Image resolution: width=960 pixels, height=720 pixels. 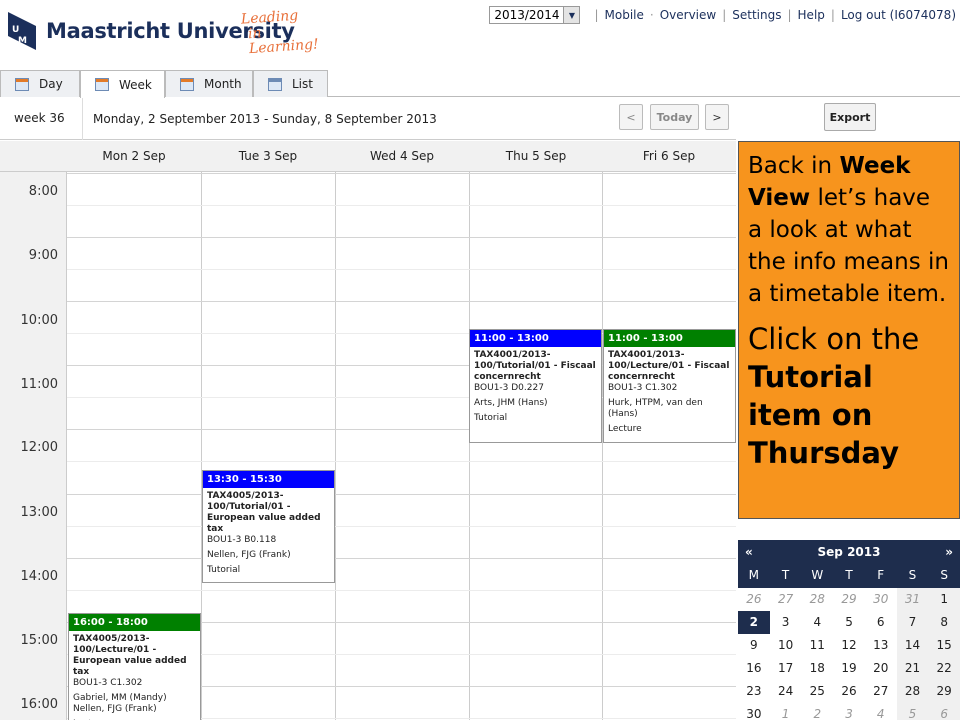 What do you see at coordinates (134, 156) in the screenshot?
I see `day-header: Mon 2 Sep` at bounding box center [134, 156].